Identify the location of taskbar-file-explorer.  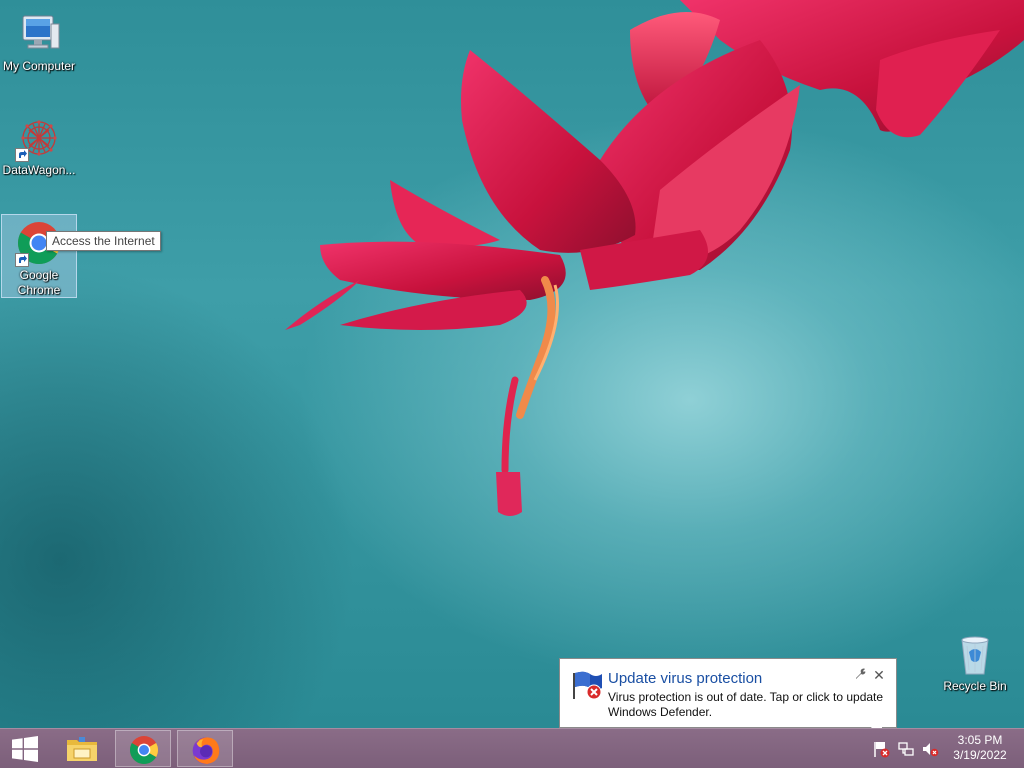
(81, 748).